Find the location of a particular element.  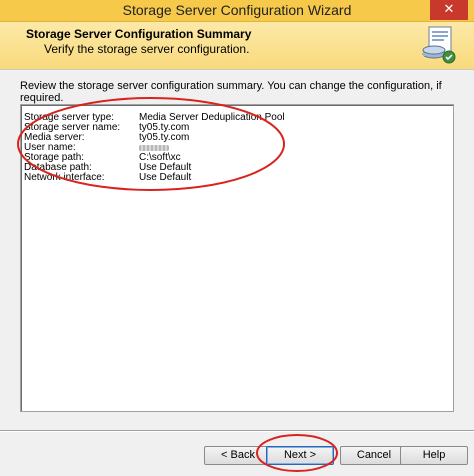

close-icon: ✕ is located at coordinates (449, 9).